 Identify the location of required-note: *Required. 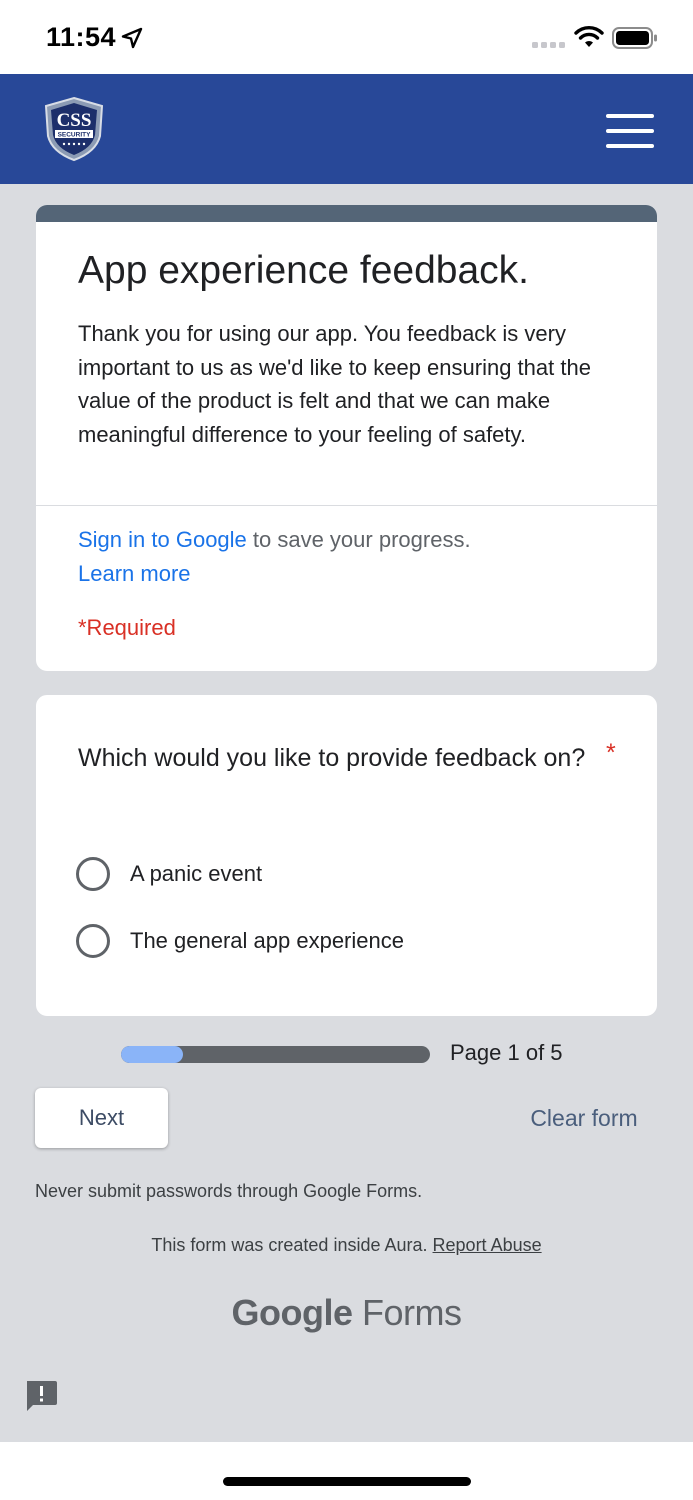
(127, 627).